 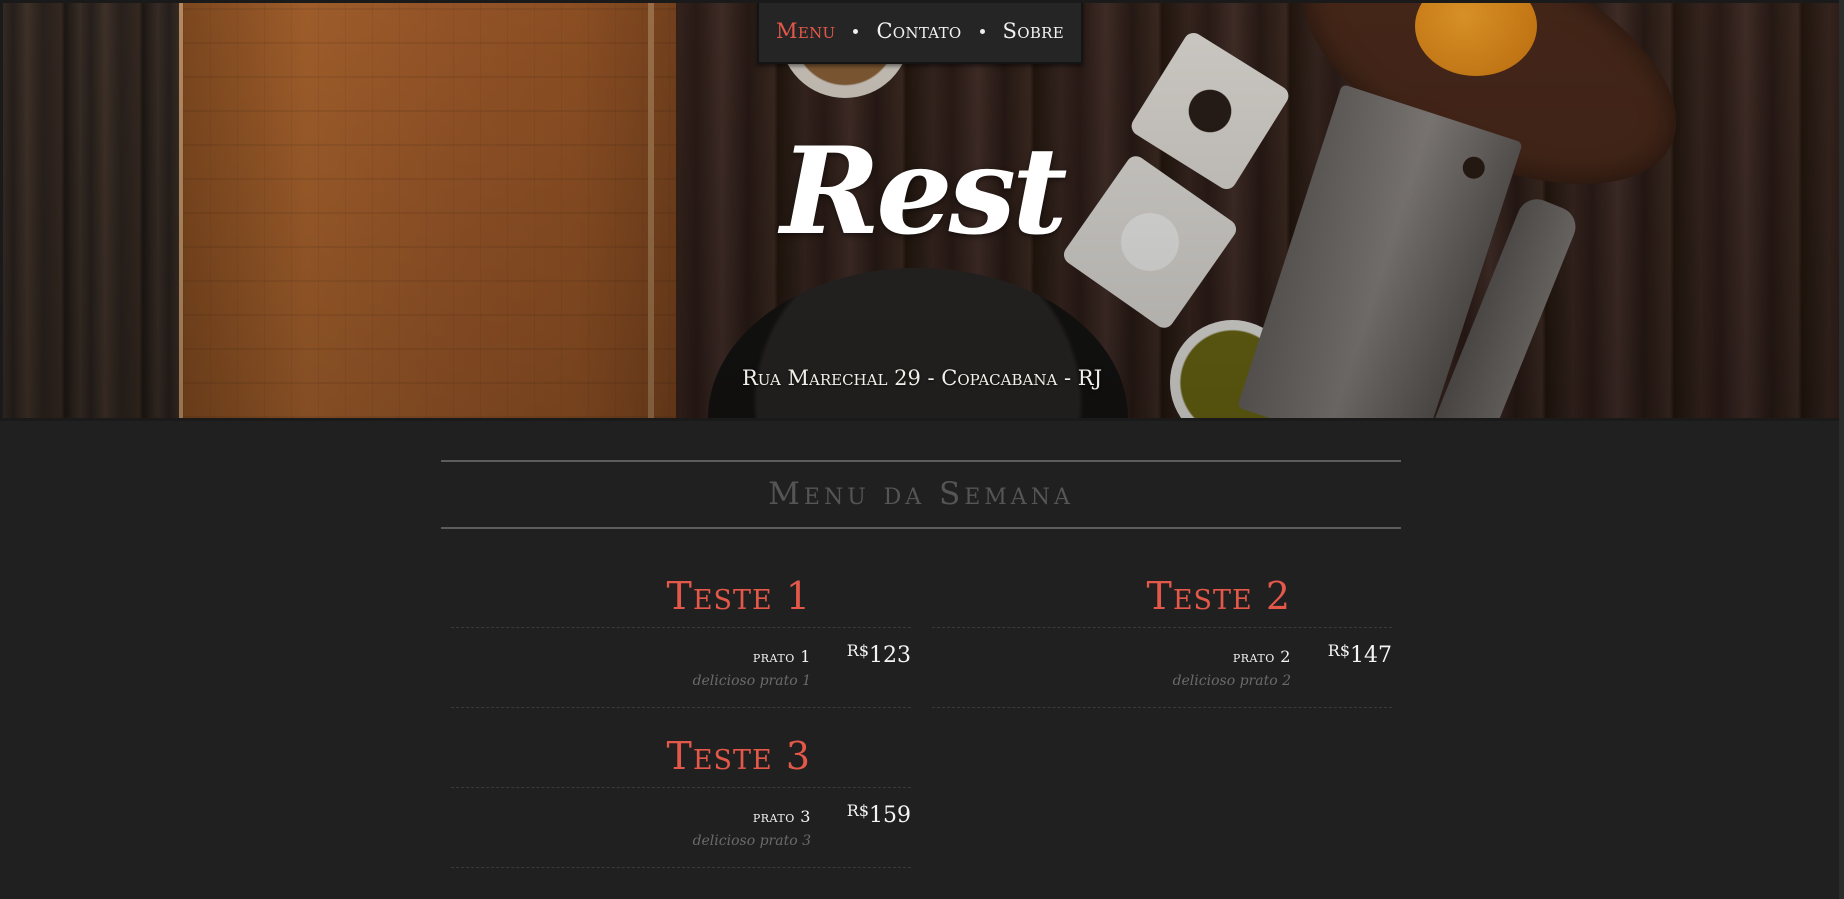 I want to click on menu-title-rule-bottom, so click(x=921, y=528).